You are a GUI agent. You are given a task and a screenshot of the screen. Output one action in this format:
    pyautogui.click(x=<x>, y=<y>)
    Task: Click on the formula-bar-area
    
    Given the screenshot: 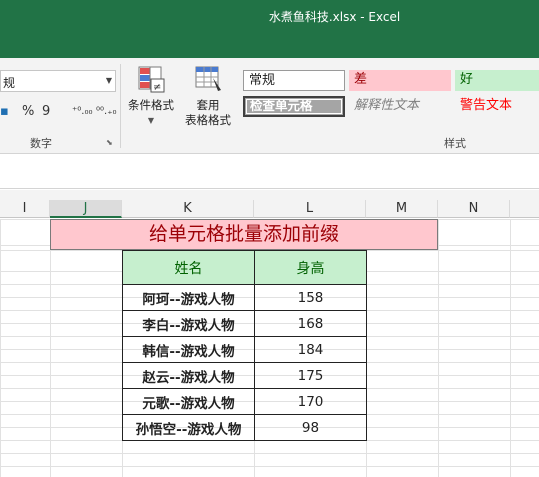 What is the action you would take?
    pyautogui.click(x=269, y=172)
    